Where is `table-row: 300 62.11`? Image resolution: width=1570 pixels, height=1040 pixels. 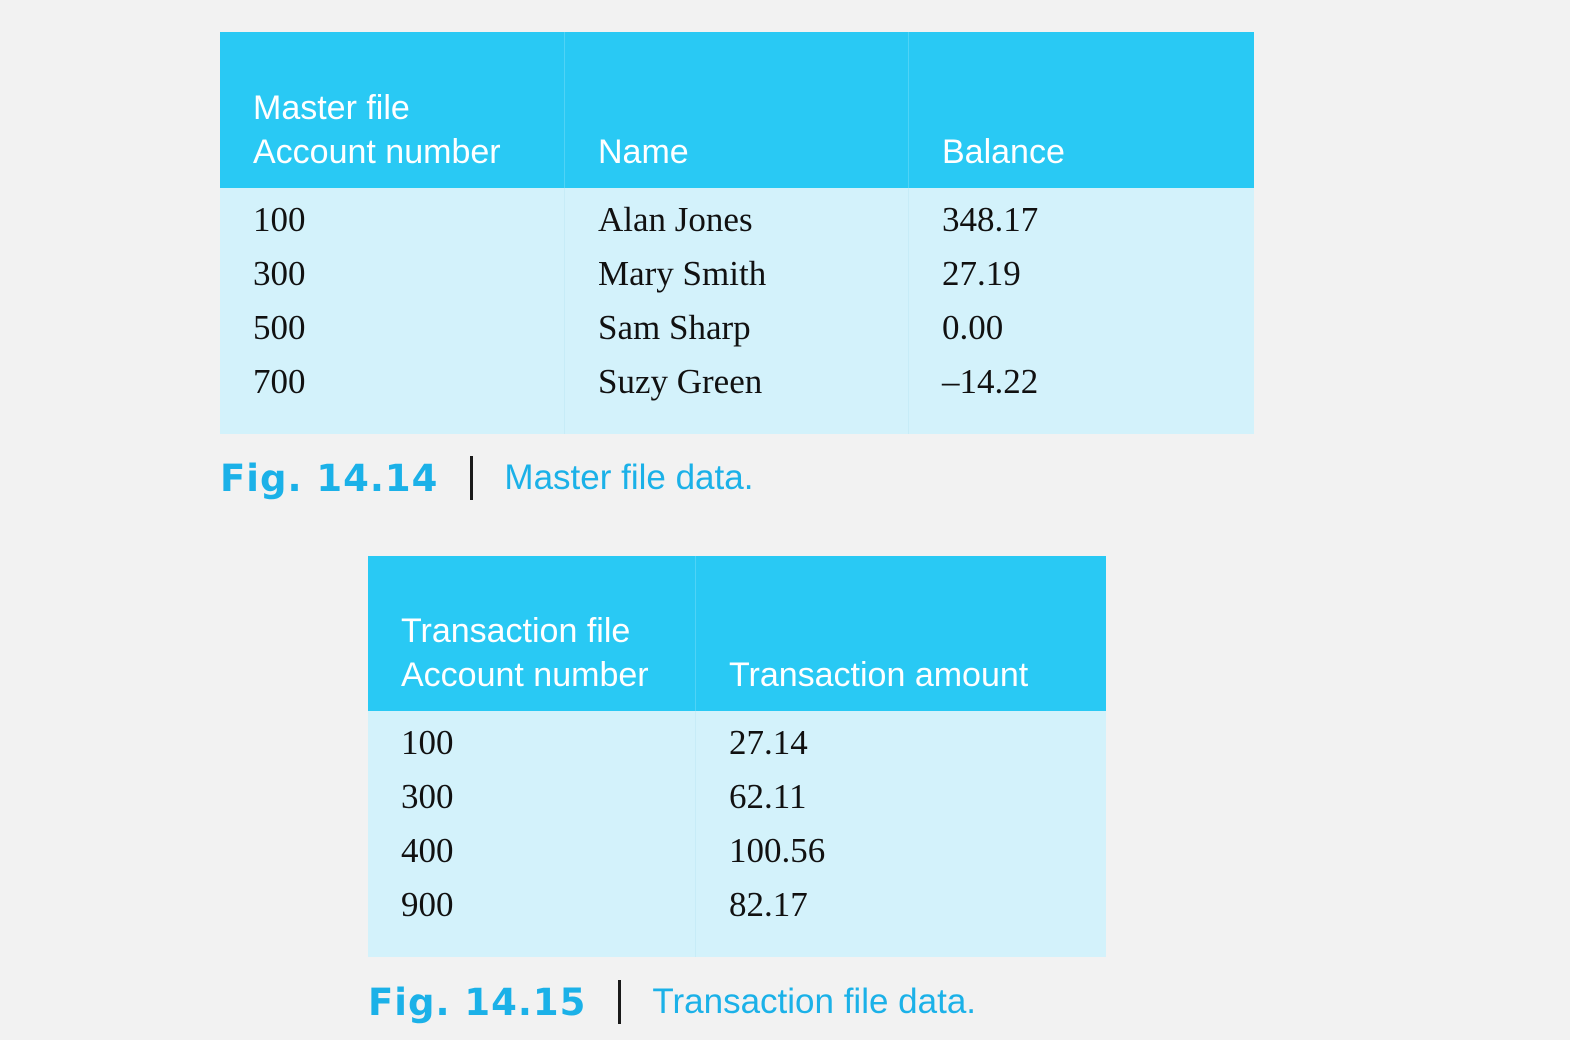 table-row: 300 62.11 is located at coordinates (737, 797).